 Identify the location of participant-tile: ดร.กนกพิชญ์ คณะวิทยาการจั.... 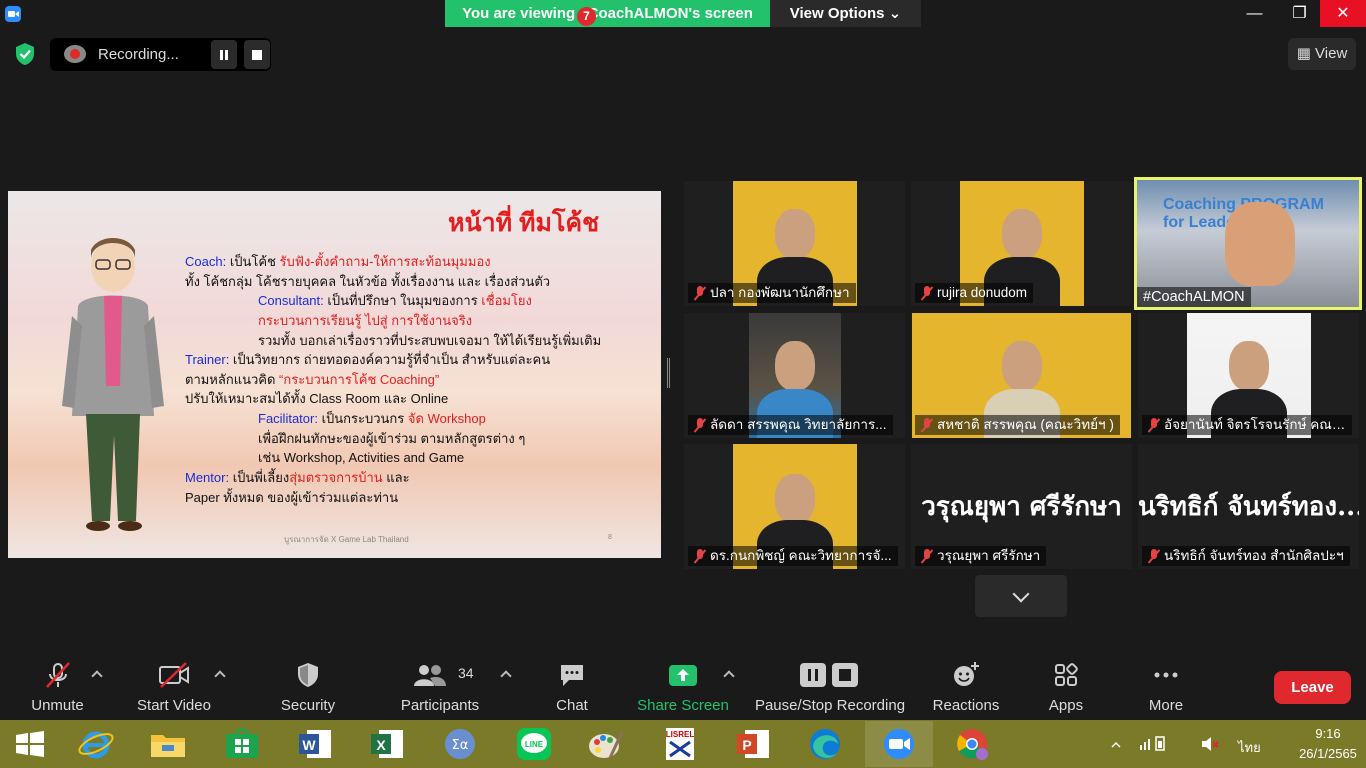
(794, 506).